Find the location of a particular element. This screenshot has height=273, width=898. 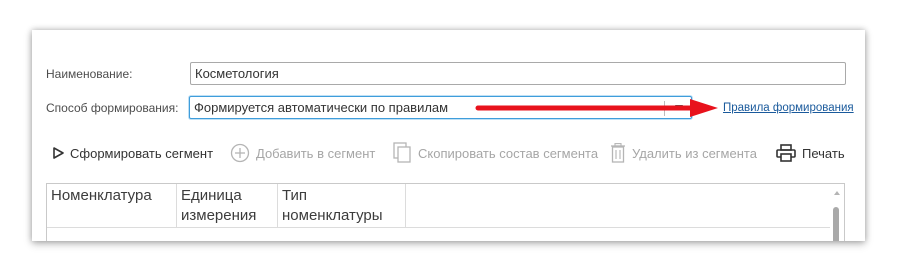

trash-icon is located at coordinates (618, 153).